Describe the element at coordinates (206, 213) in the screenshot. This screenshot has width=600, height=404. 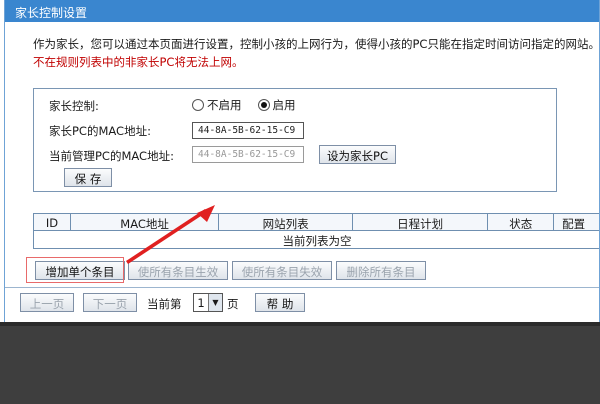
I see `annotation-arrow-head` at that location.